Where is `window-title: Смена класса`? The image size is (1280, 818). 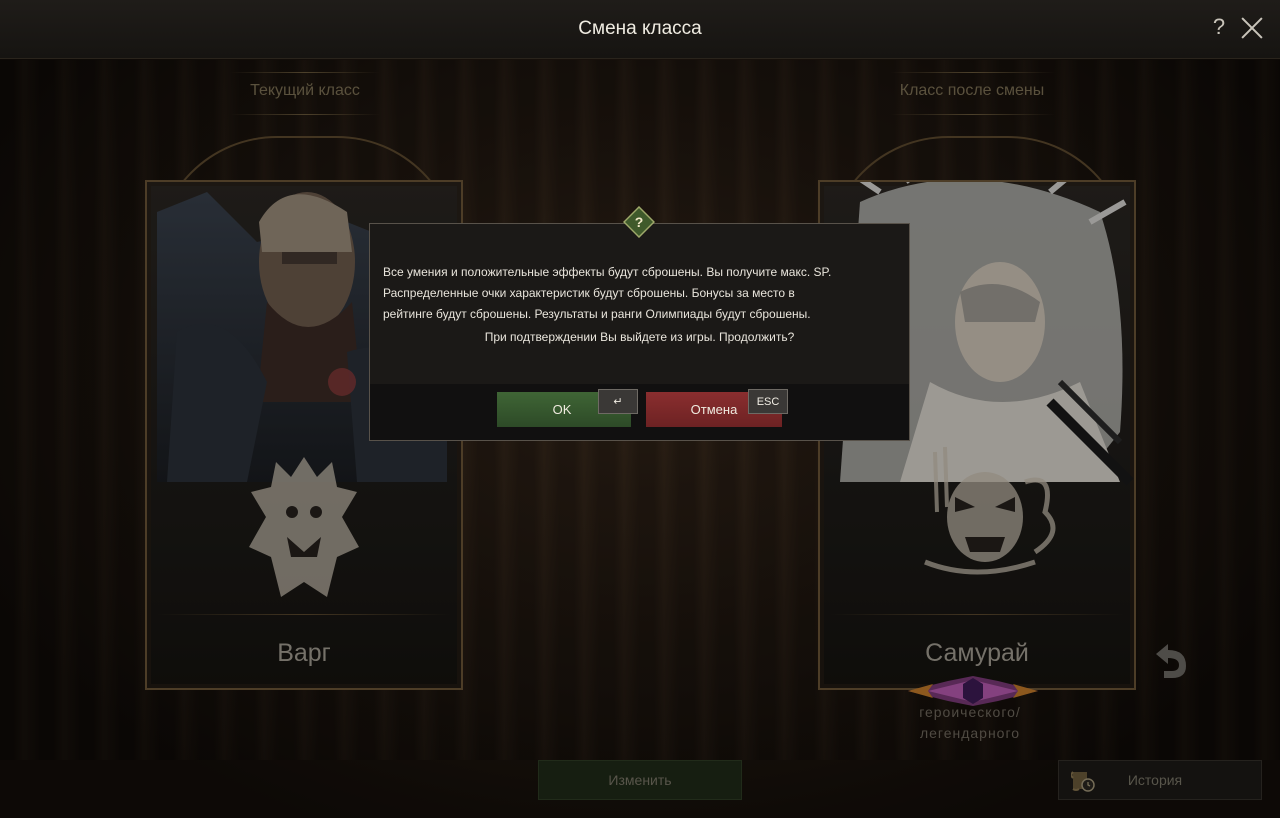 window-title: Смена класса is located at coordinates (640, 28).